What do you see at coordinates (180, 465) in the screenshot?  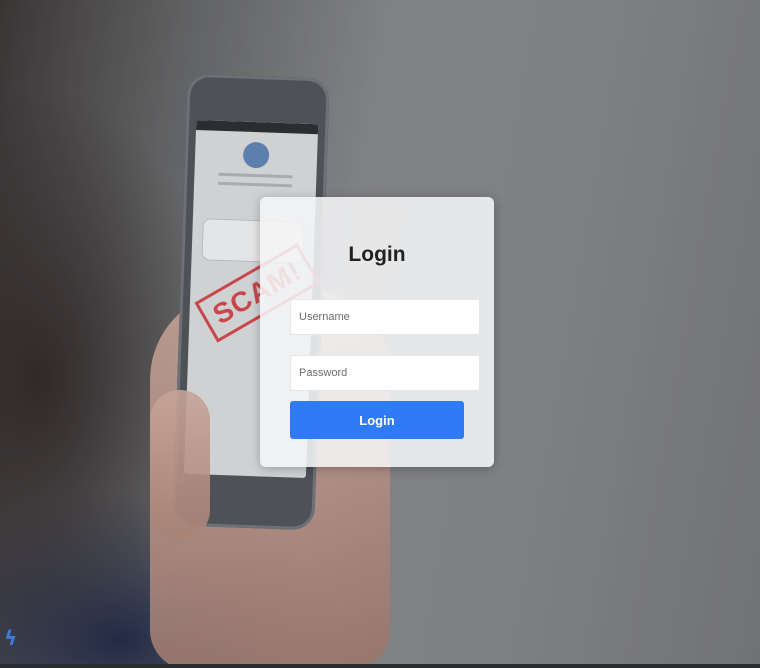 I see `background-thumb` at bounding box center [180, 465].